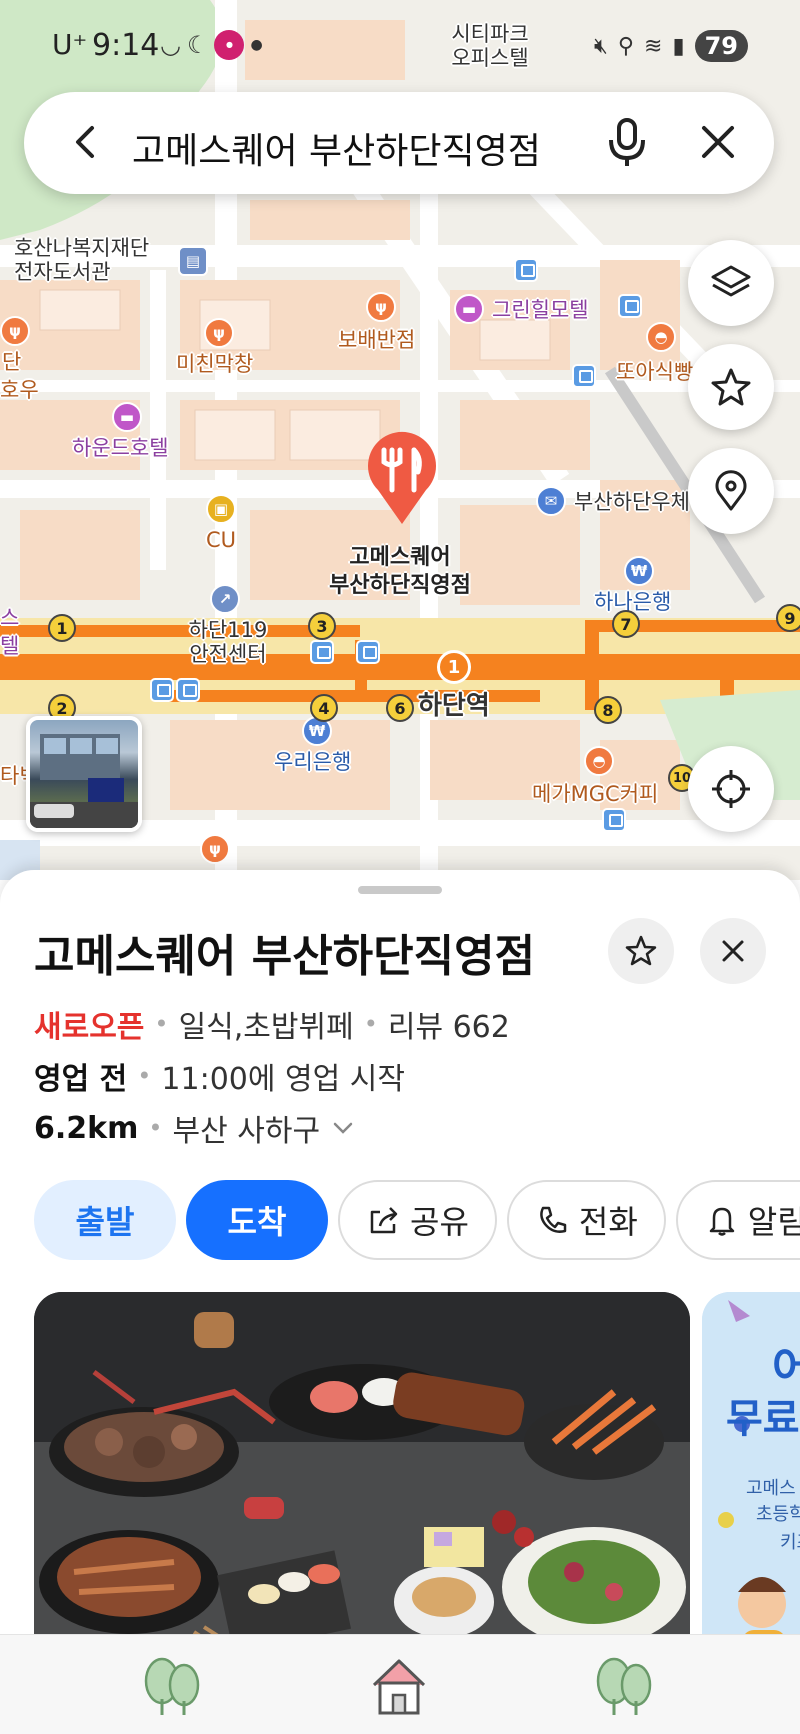 This screenshot has height=1734, width=800. What do you see at coordinates (225, 599) in the screenshot?
I see `fire-station-icon: ↗` at bounding box center [225, 599].